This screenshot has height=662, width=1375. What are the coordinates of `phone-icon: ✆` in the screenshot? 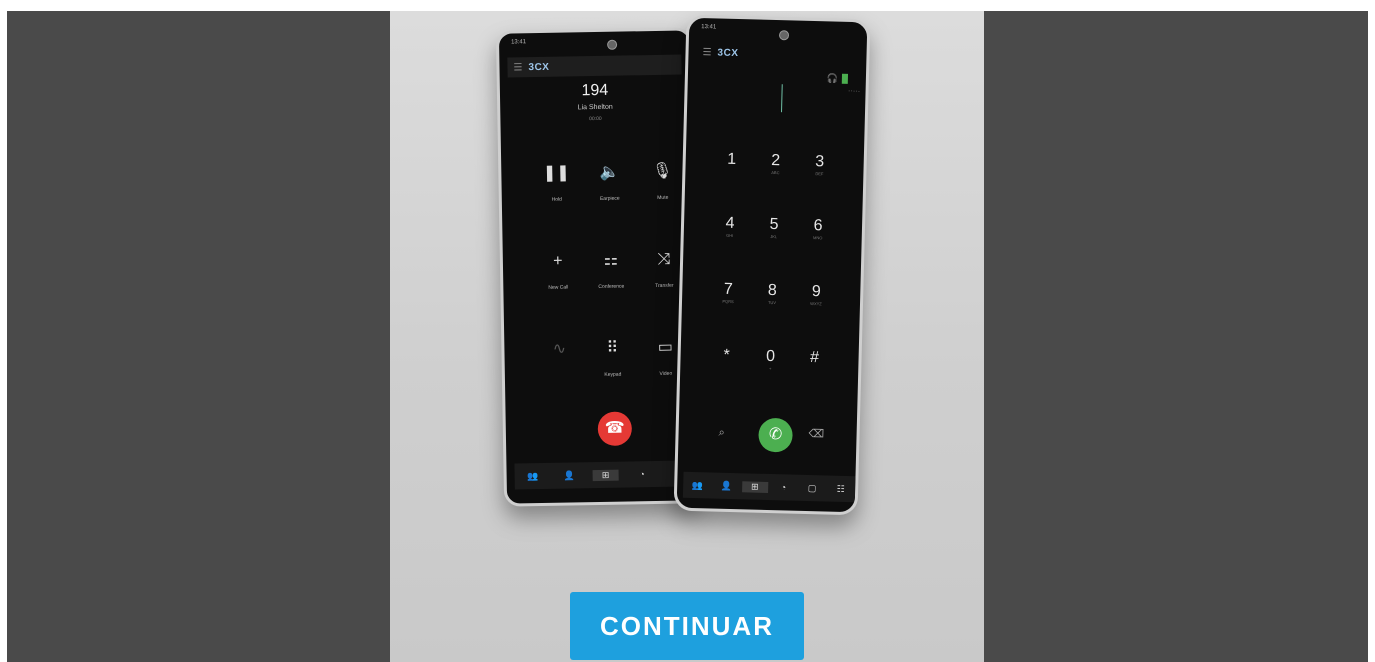 It's located at (775, 434).